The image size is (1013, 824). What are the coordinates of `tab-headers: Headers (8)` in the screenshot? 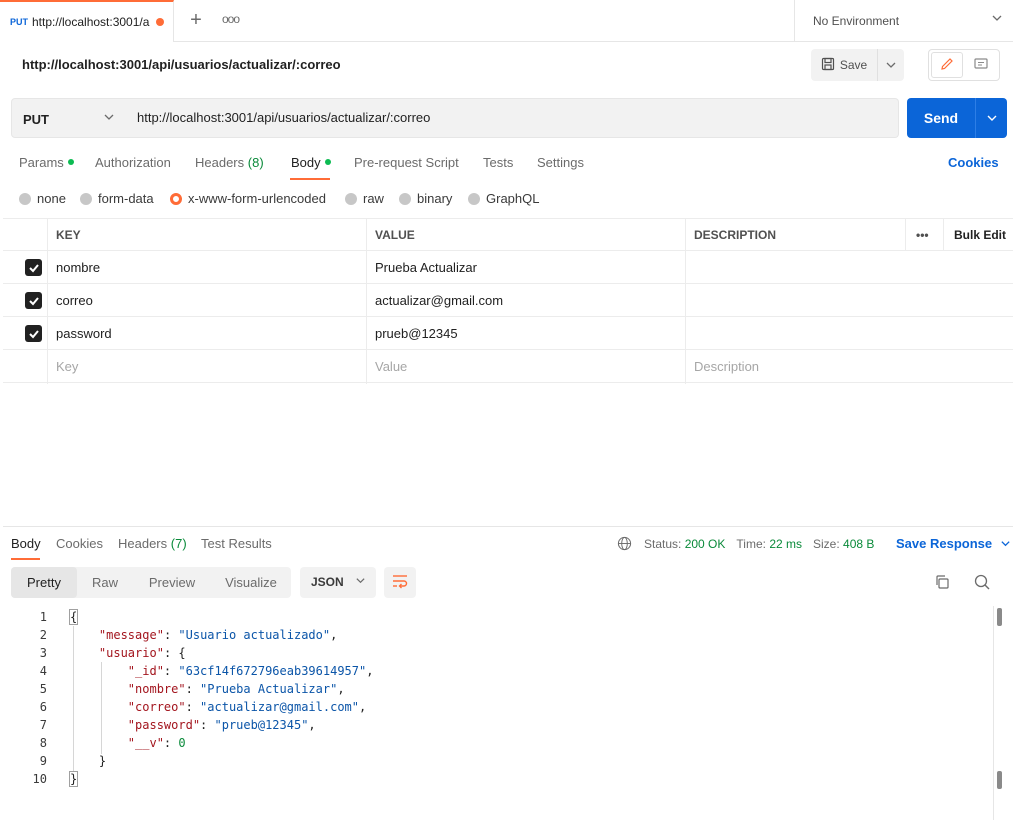 It's located at (229, 162).